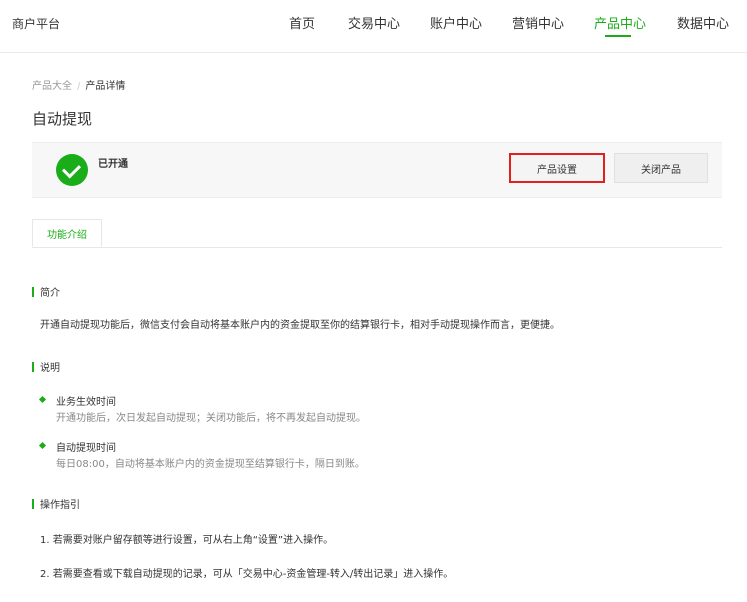 This screenshot has width=747, height=602. What do you see at coordinates (377, 233) in the screenshot?
I see `tab-bar: 功能介绍` at bounding box center [377, 233].